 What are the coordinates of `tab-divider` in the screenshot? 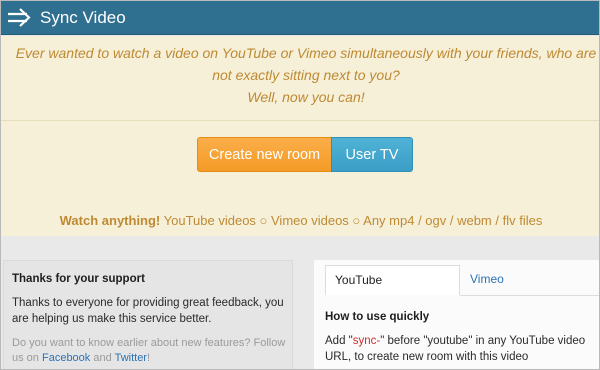 It's located at (529, 295).